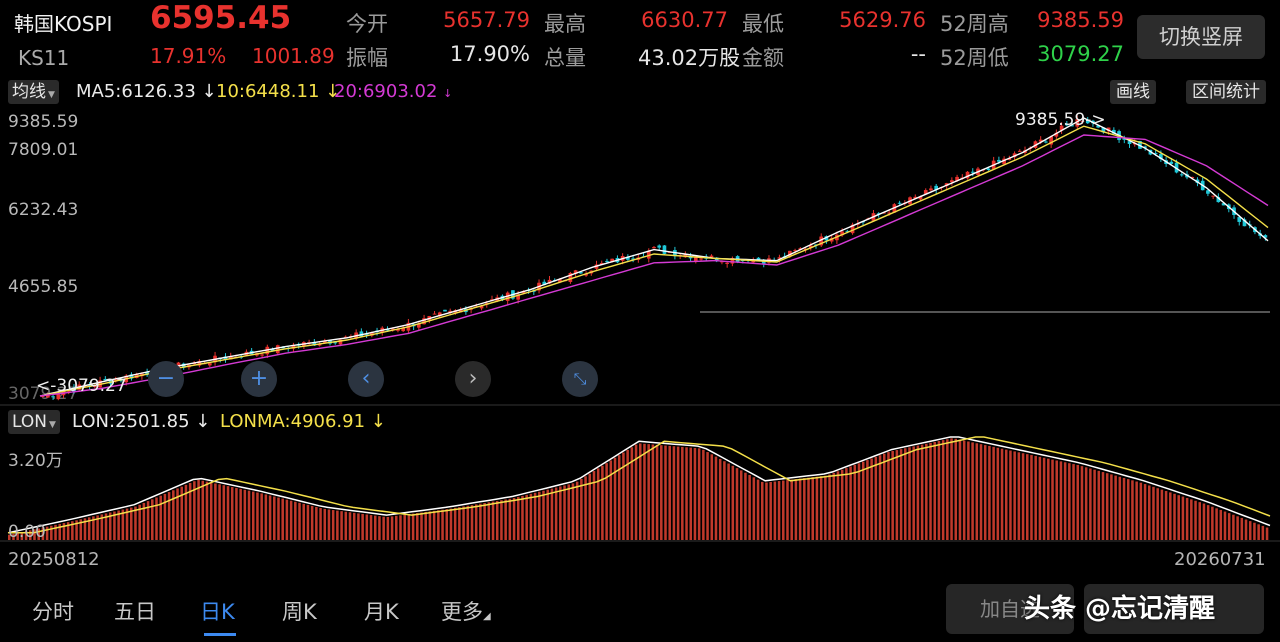 This screenshot has width=1280, height=642. I want to click on tab-daily-k: 日K, so click(217, 611).